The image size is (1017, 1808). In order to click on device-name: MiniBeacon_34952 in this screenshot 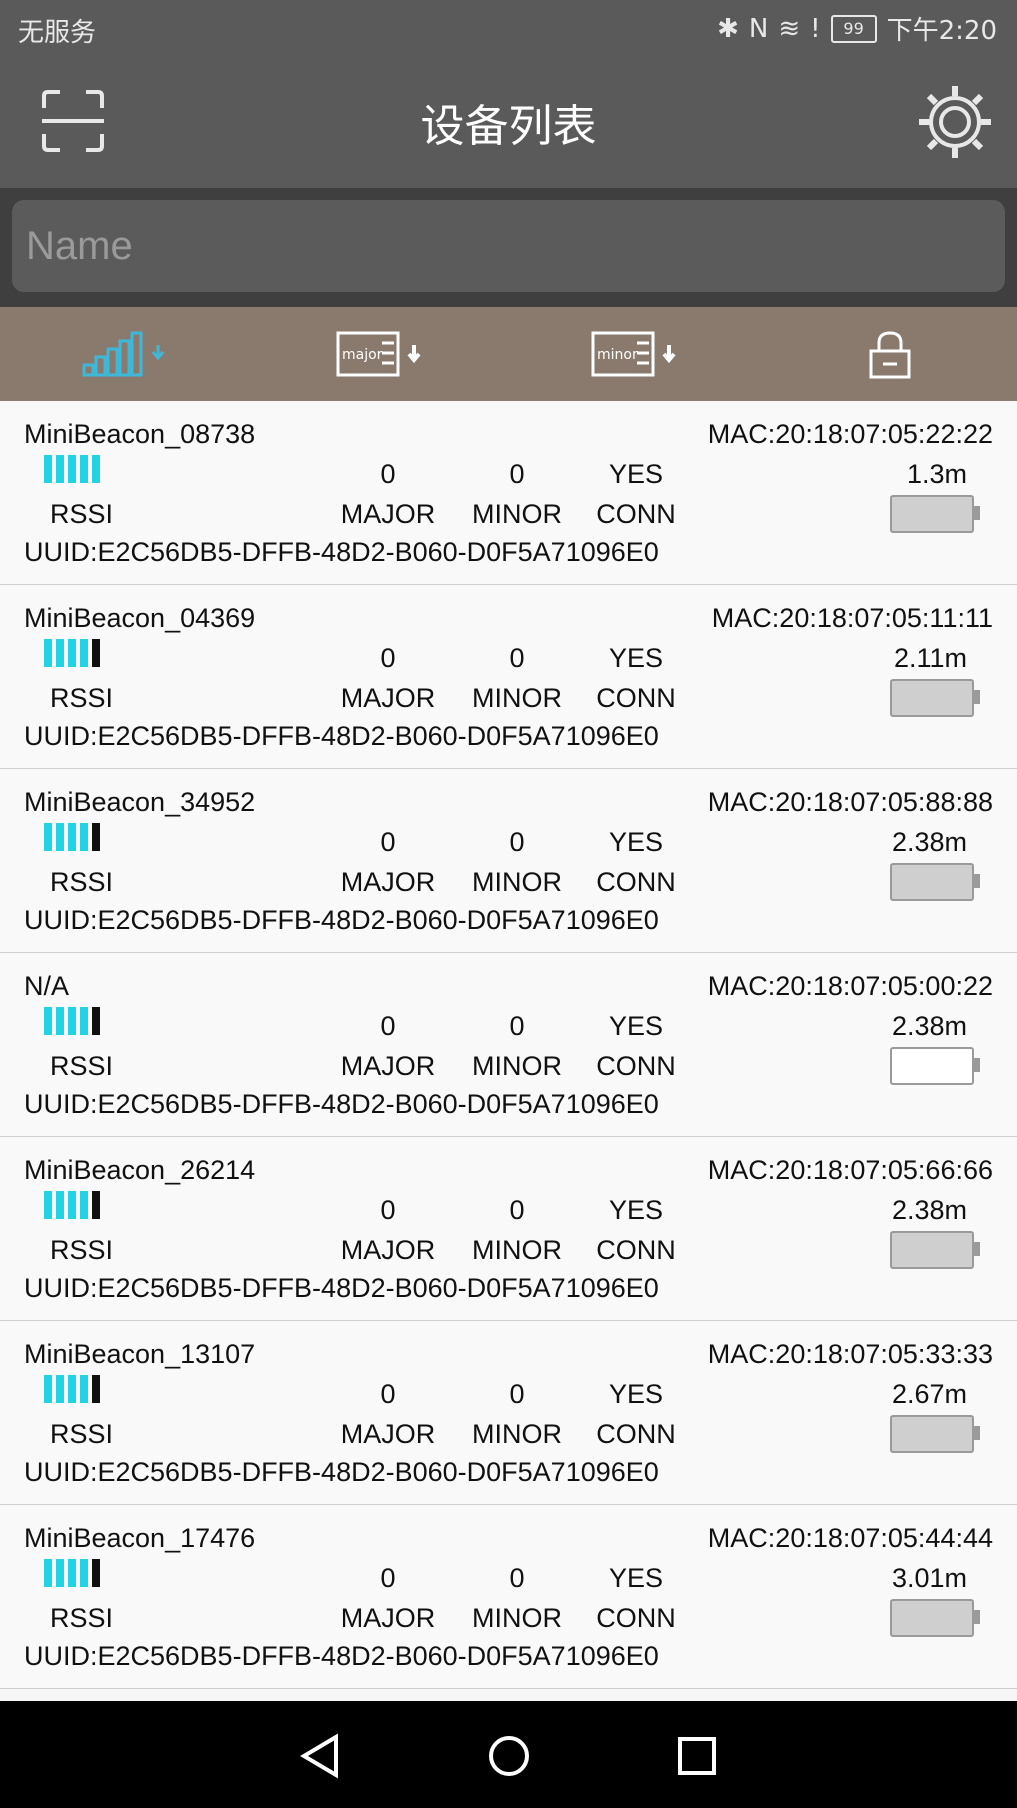, I will do `click(140, 802)`.